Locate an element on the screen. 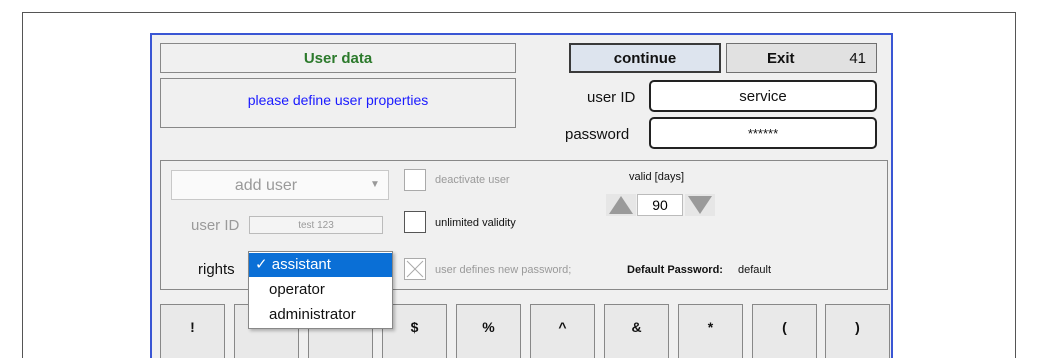 The height and width of the screenshot is (358, 1038). new-password-checkbox is located at coordinates (415, 269).